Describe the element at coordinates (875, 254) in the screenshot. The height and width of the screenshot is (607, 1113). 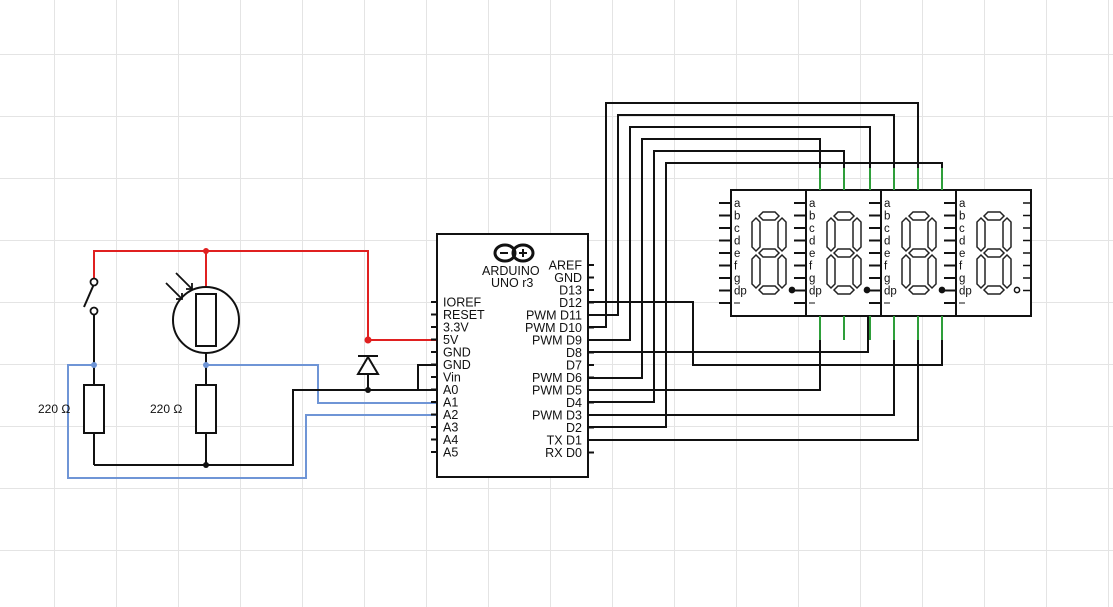
I see `seven-segment-display: abcdefgdpabcdefgdpabcdefgdpabcdefgdp` at that location.